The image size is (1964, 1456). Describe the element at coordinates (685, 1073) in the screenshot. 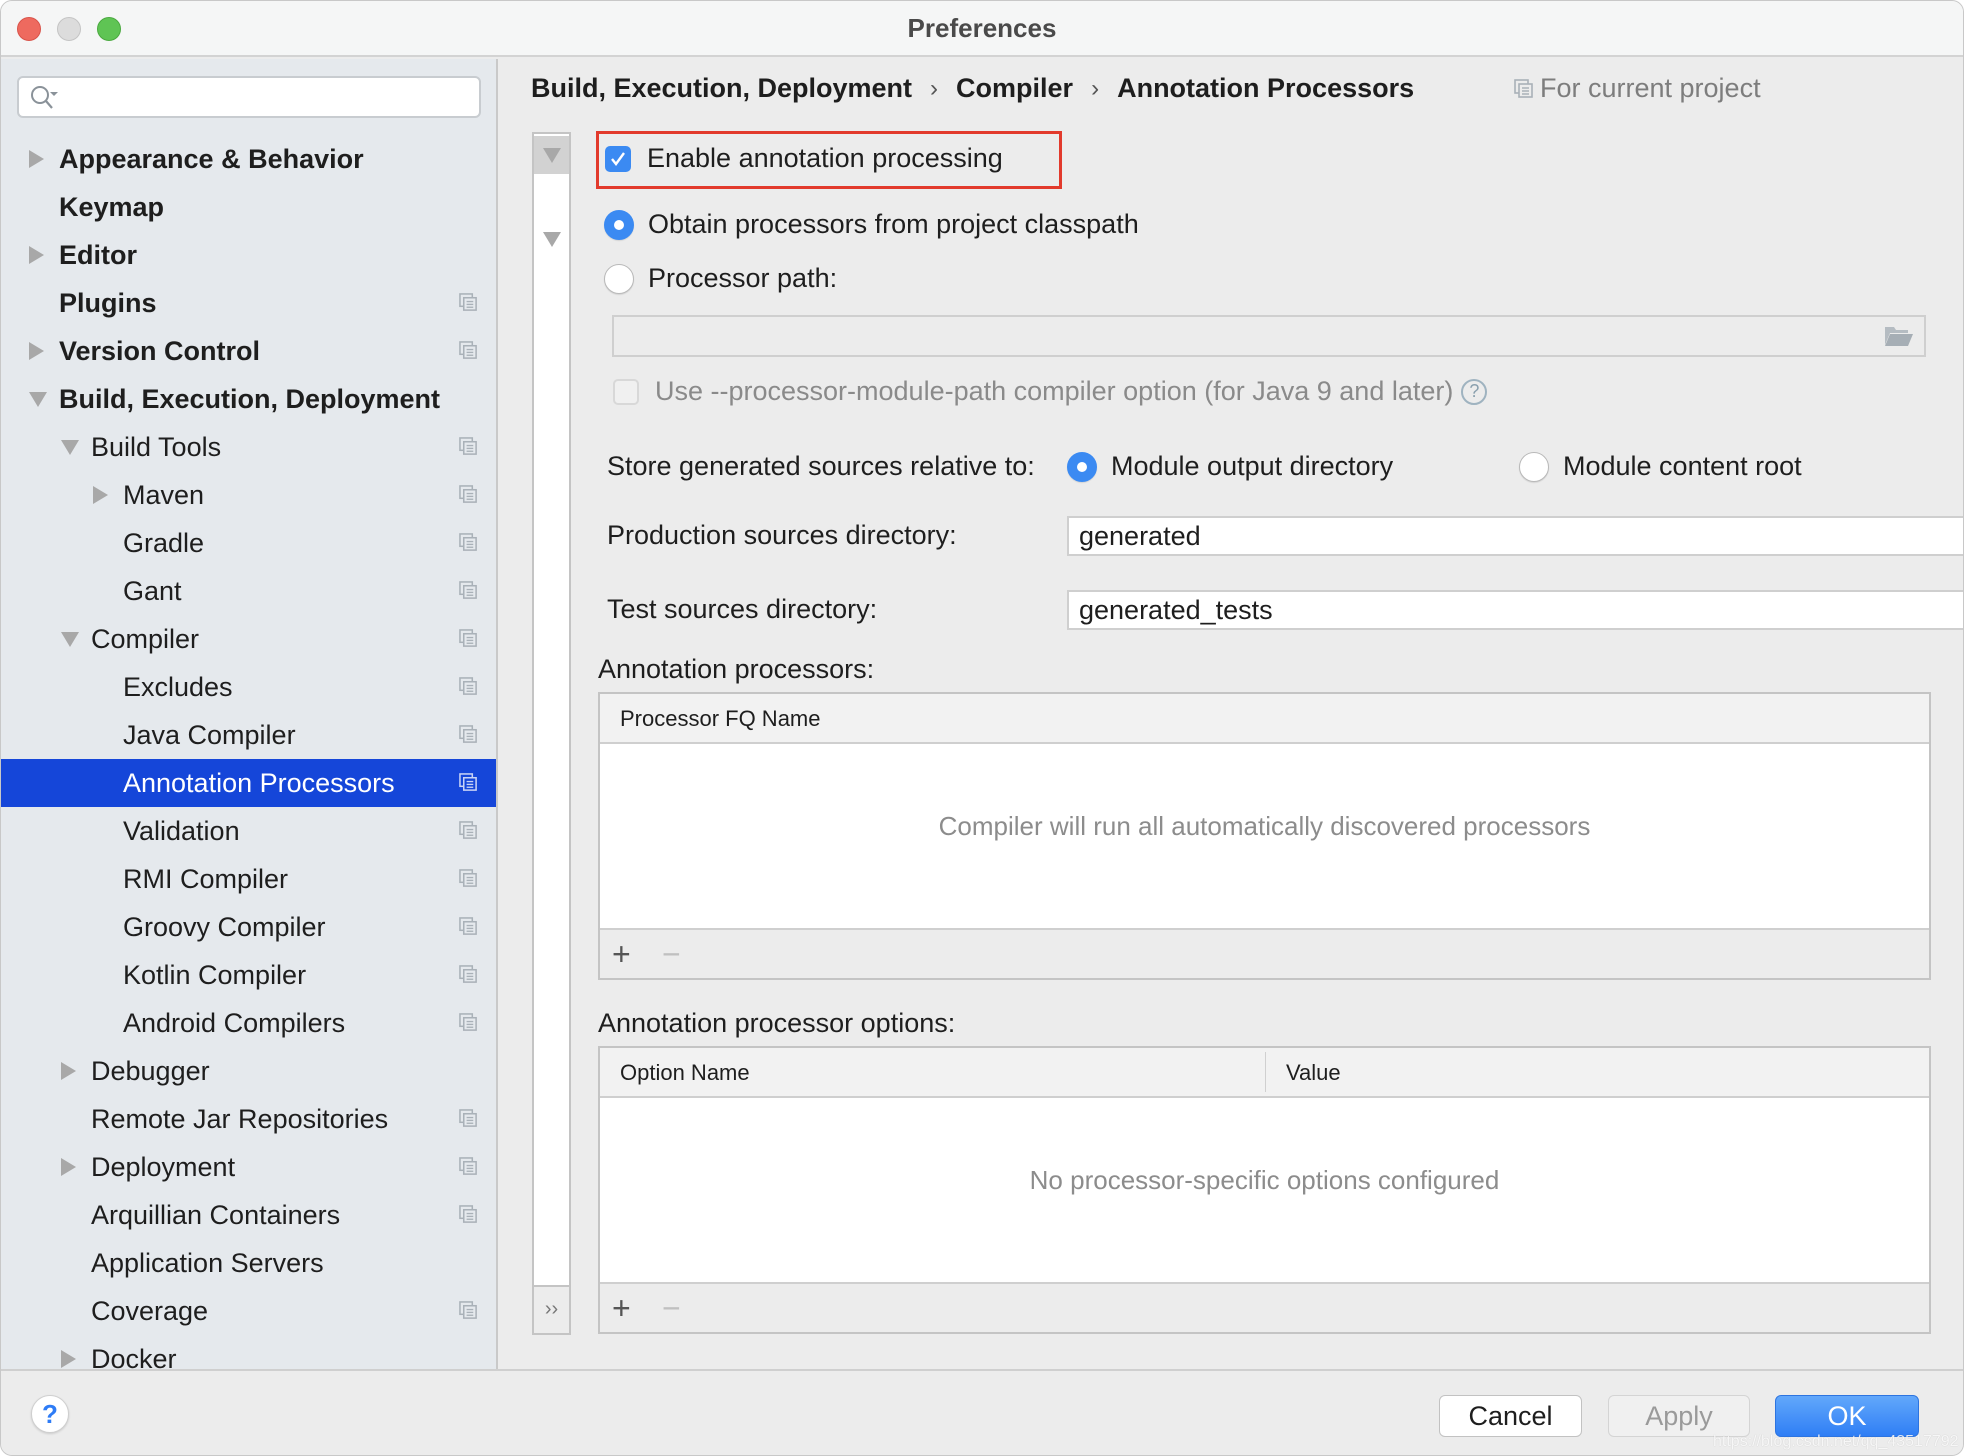

I see `column-header-option-name: Option Name` at that location.